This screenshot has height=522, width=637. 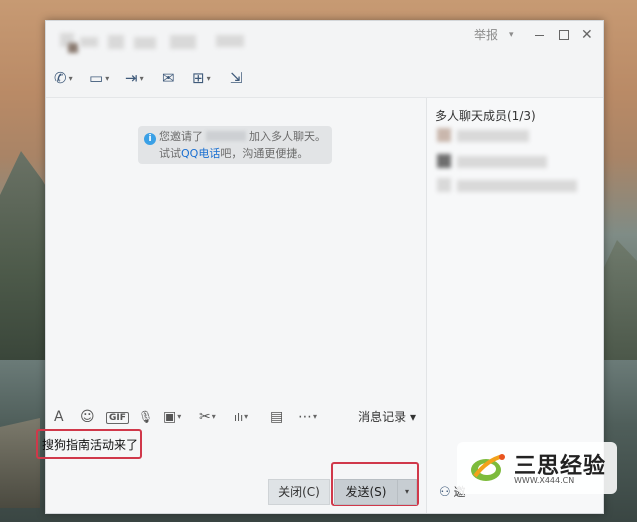 What do you see at coordinates (366, 492) in the screenshot?
I see `send-button: 发送(S)` at bounding box center [366, 492].